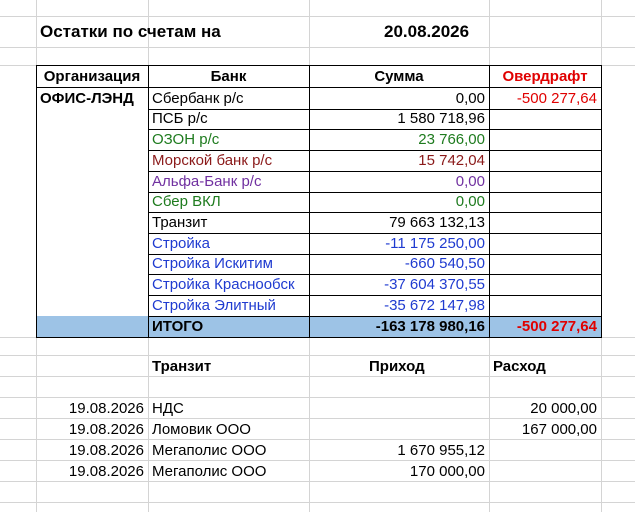  I want to click on bank-sum: 79 663 132,13, so click(399, 222).